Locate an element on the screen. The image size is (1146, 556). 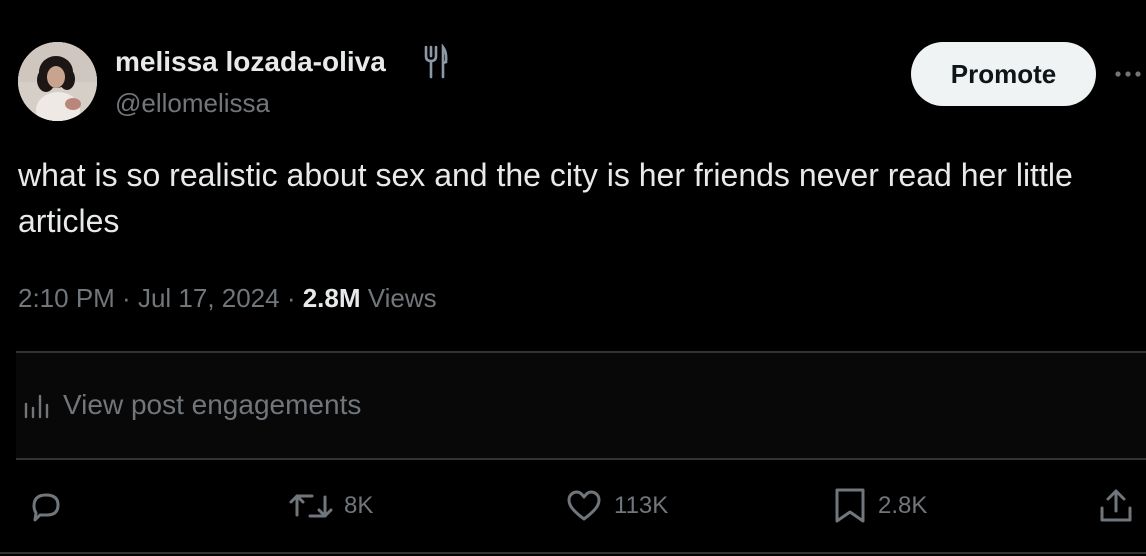
like-button: 113K is located at coordinates (616, 506).